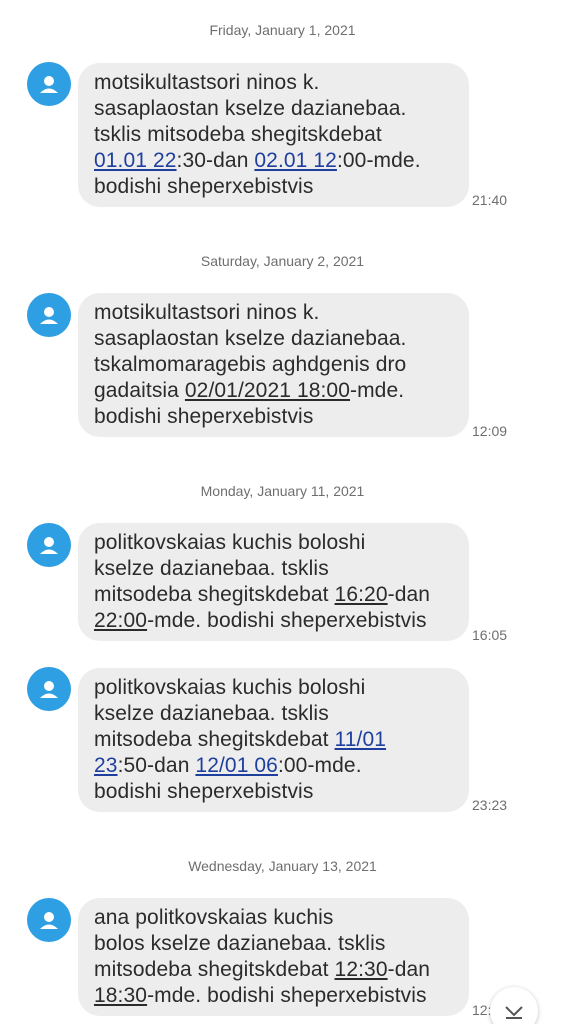 The image size is (565, 1024). I want to click on message-timestamp: 21:40, so click(490, 200).